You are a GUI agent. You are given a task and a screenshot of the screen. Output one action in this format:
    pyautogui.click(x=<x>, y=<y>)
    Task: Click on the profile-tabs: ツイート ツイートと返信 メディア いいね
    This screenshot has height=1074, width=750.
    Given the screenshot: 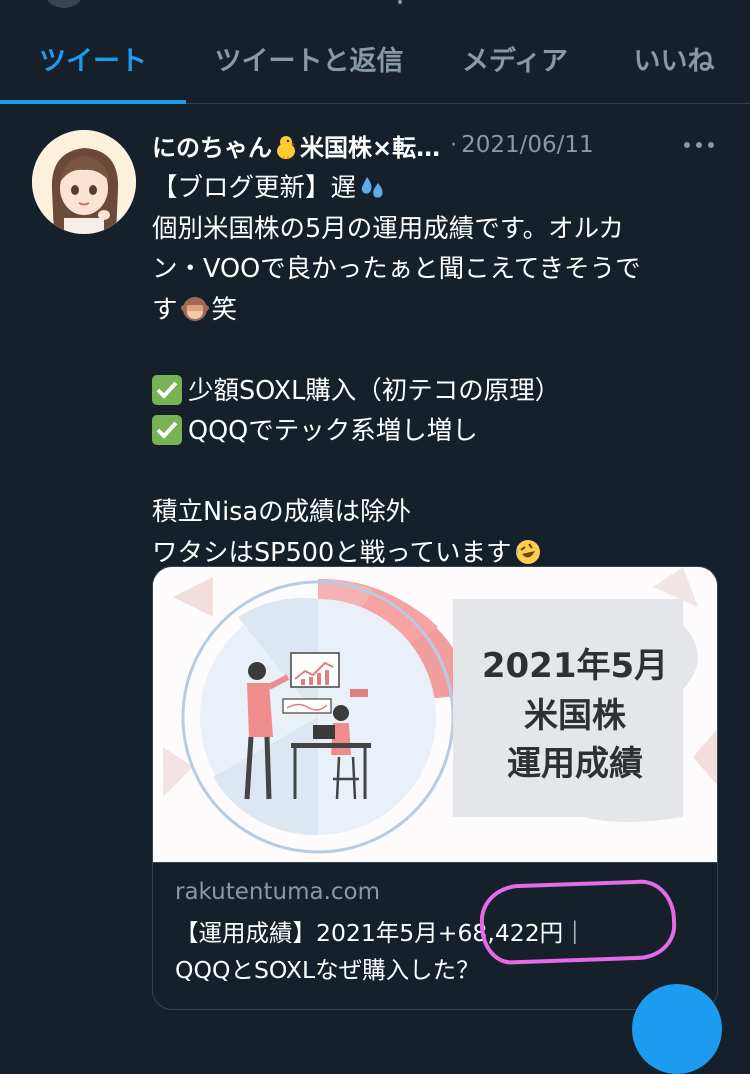 What is the action you would take?
    pyautogui.click(x=375, y=59)
    